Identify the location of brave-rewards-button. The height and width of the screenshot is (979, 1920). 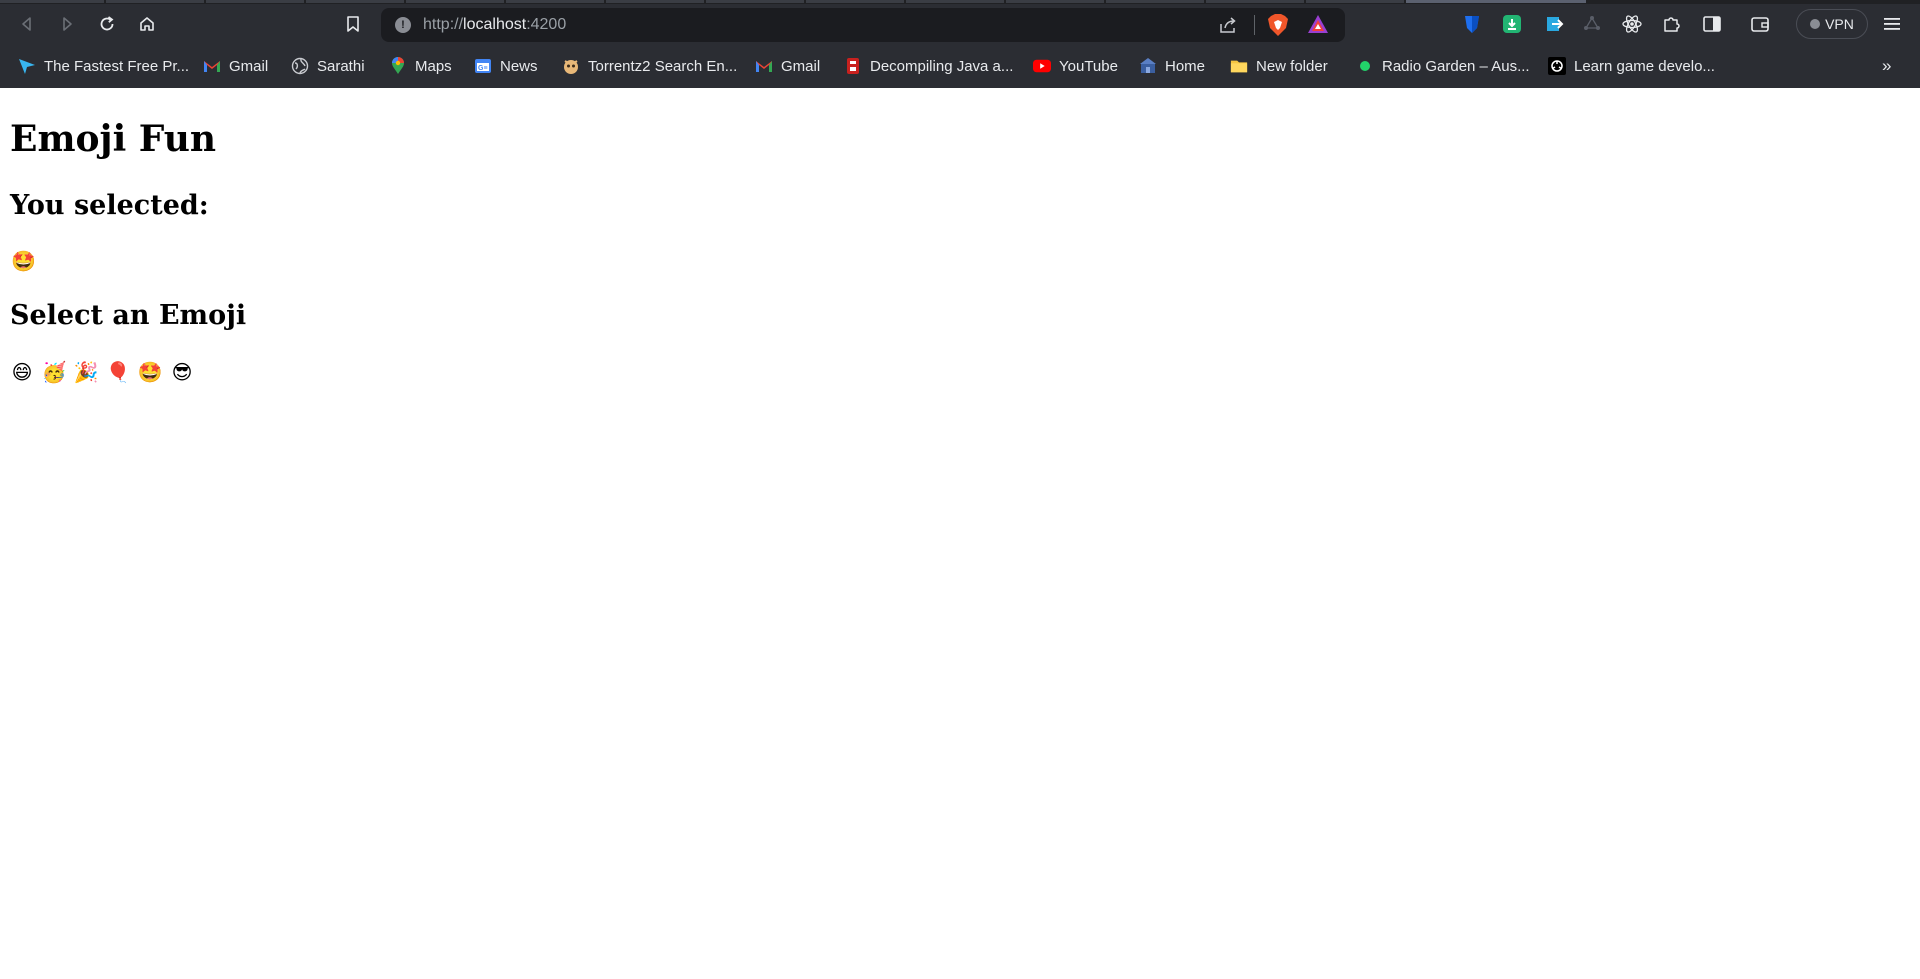
(1318, 26).